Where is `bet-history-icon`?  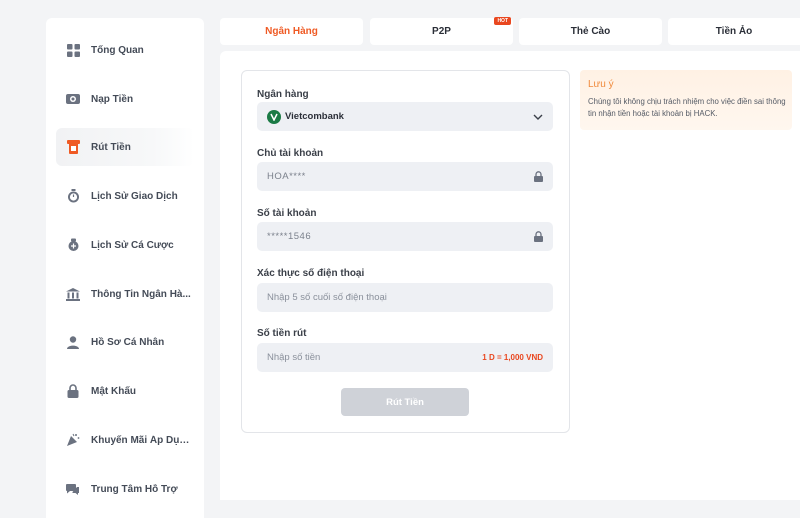
bet-history-icon is located at coordinates (73, 245).